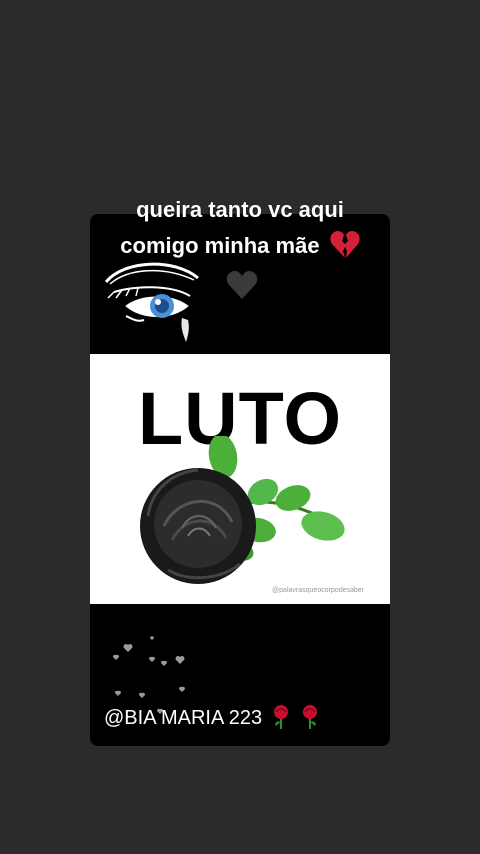 The height and width of the screenshot is (854, 480). Describe the element at coordinates (318, 590) in the screenshot. I see `watermark: @palavrasqueocorpodesaber` at that location.